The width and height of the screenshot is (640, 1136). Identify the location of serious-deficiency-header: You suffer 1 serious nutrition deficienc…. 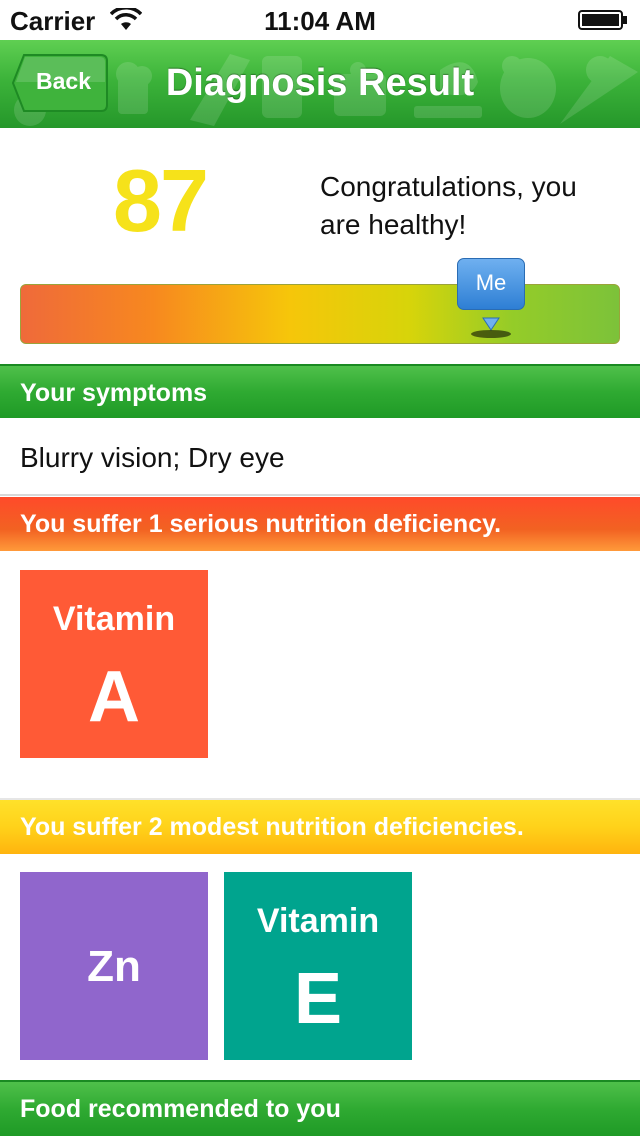
(320, 524).